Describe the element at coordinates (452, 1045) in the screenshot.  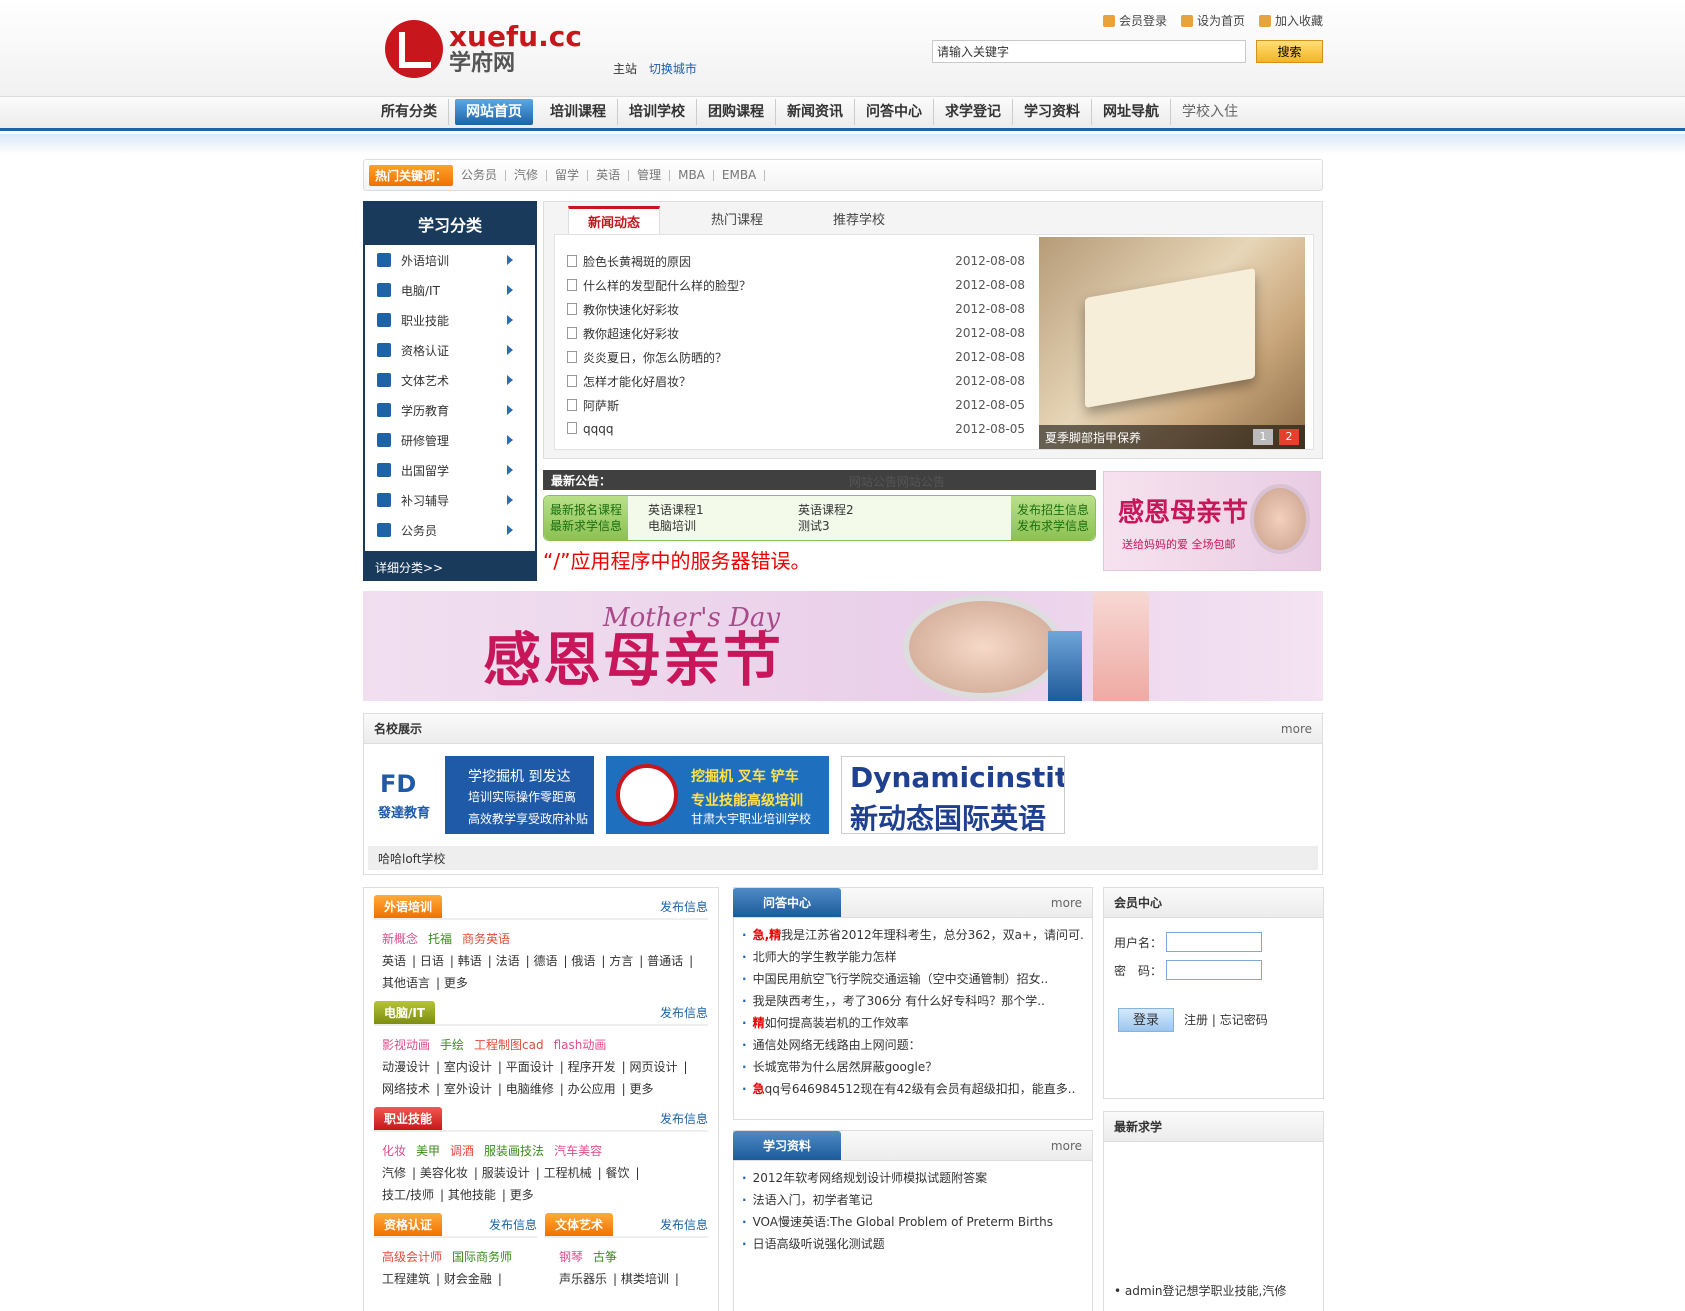
I see `tag-link: 手绘` at that location.